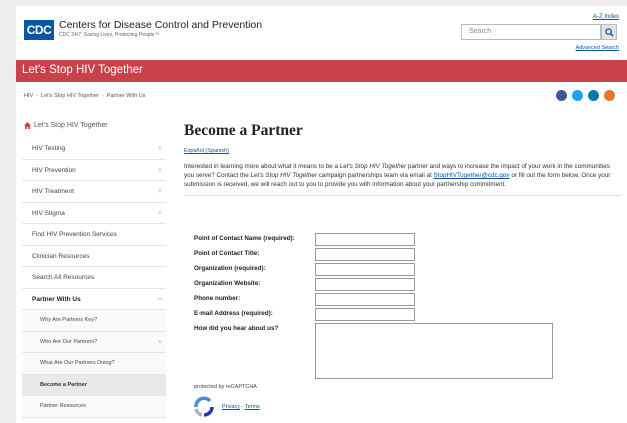 The width and height of the screenshot is (627, 423). I want to click on linkedin-icon, so click(593, 95).